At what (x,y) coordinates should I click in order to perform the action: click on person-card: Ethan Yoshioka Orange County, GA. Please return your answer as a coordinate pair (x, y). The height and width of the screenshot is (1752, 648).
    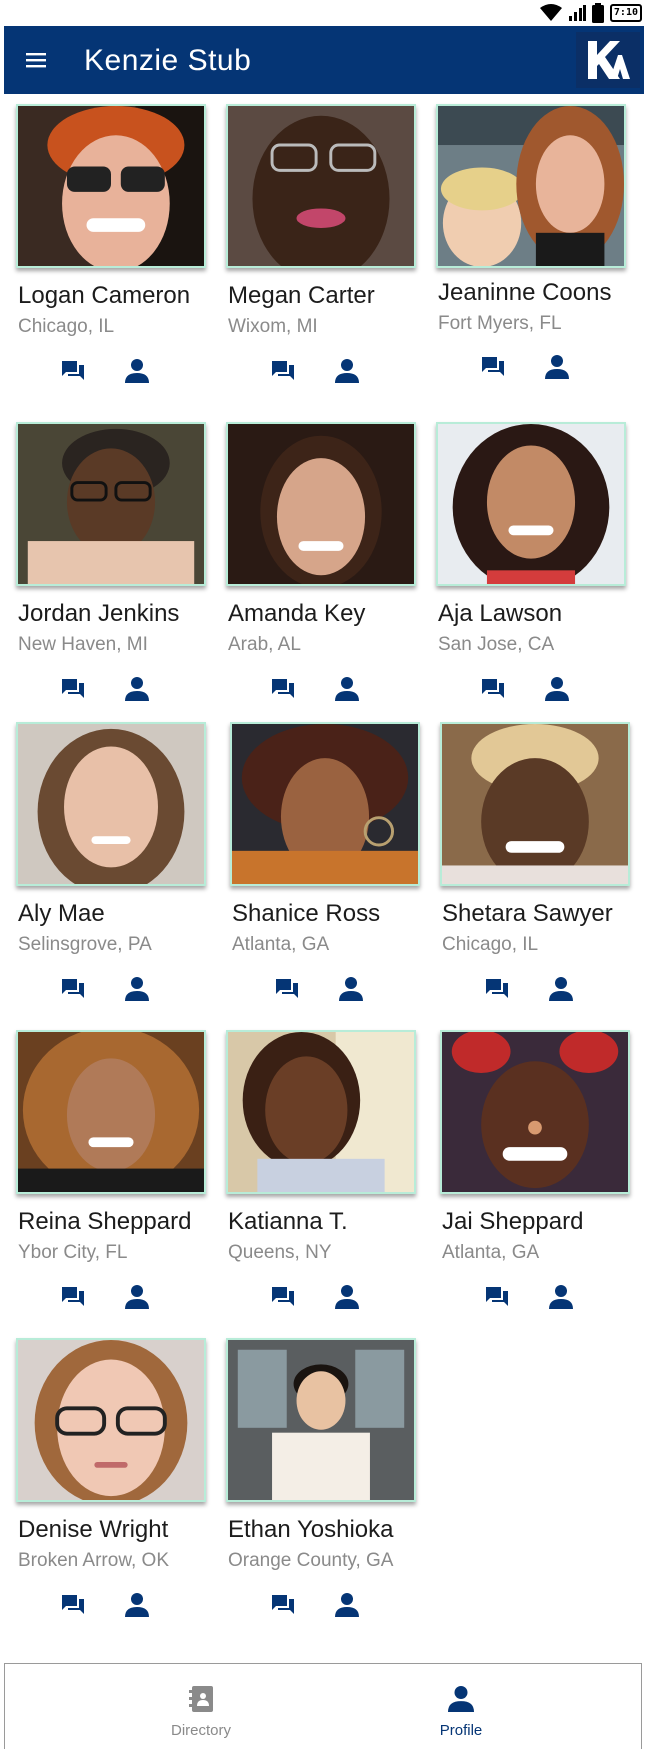
    Looking at the image, I should click on (326, 1488).